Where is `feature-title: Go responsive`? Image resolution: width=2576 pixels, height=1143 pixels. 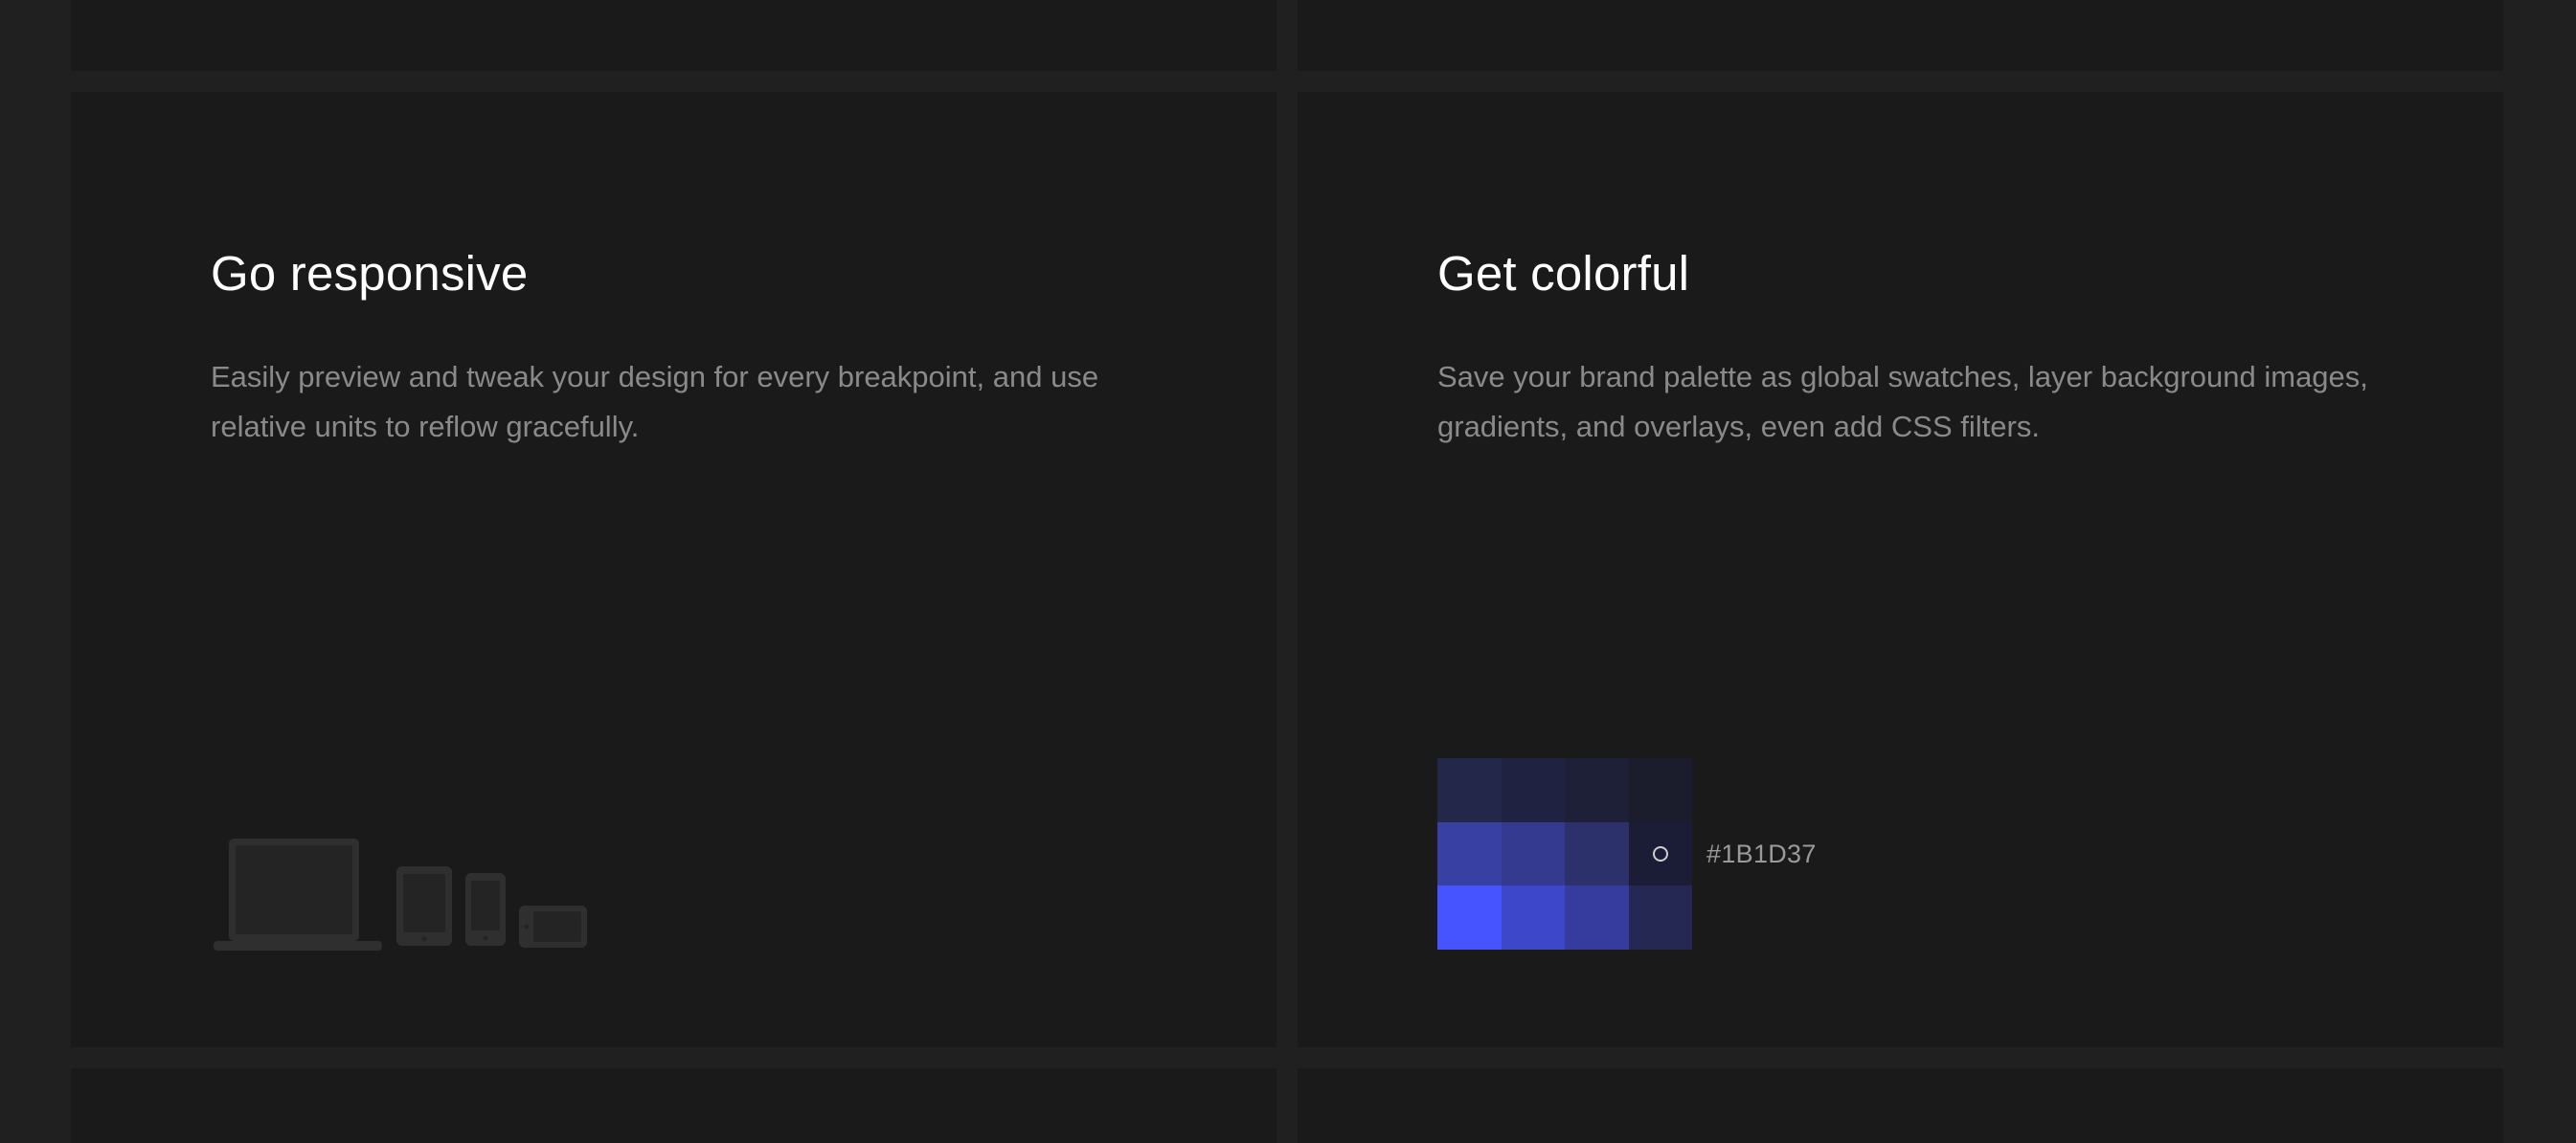
feature-title: Go responsive is located at coordinates (370, 273).